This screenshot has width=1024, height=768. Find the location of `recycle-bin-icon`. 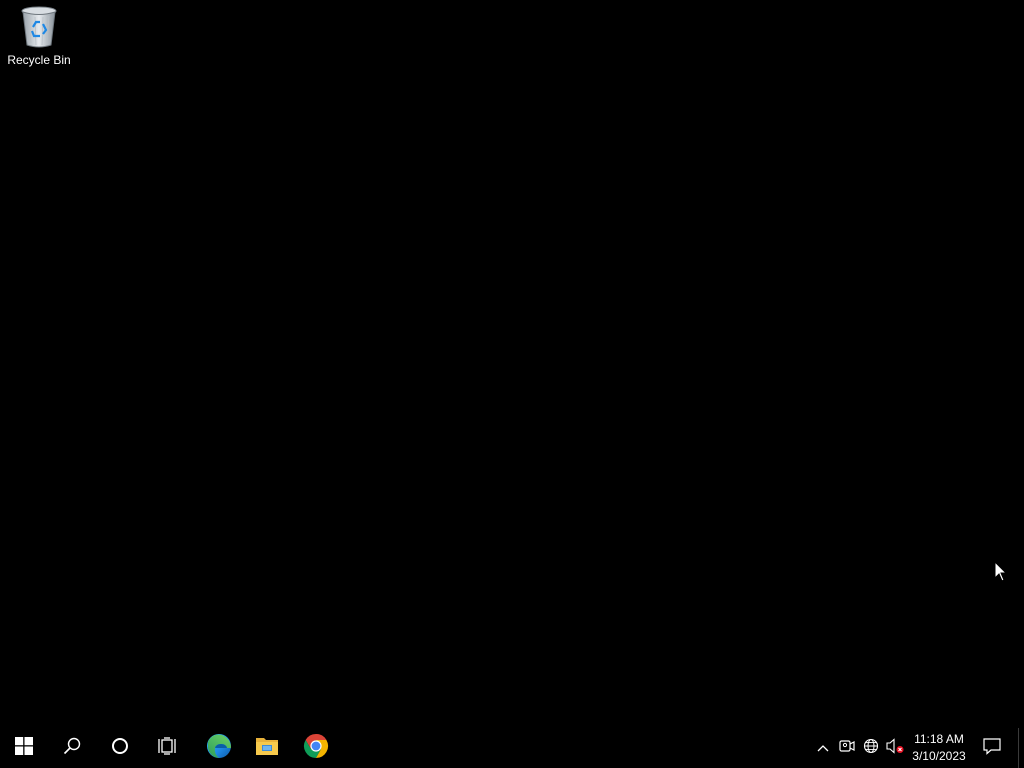

recycle-bin-icon is located at coordinates (39, 27).